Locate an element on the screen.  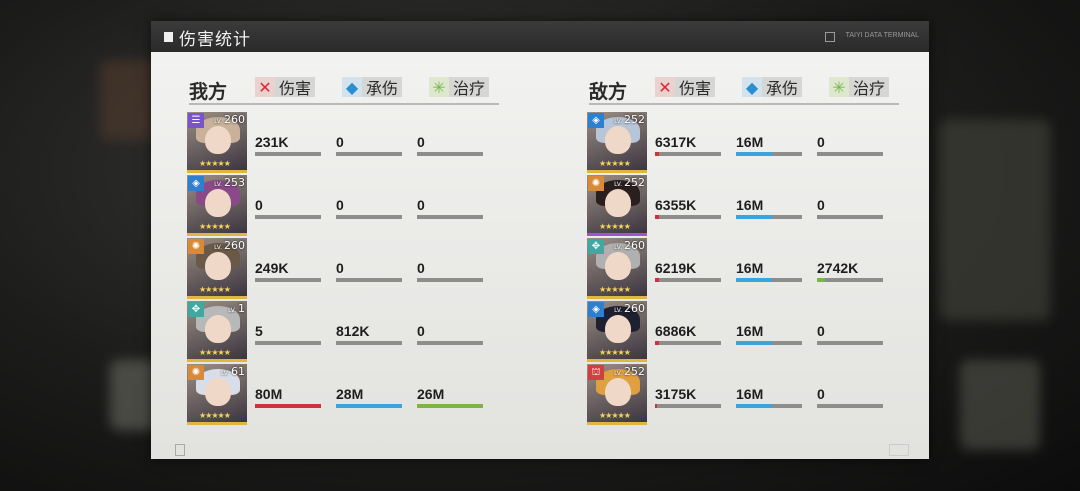
tank-stat: 28M is located at coordinates (369, 397).